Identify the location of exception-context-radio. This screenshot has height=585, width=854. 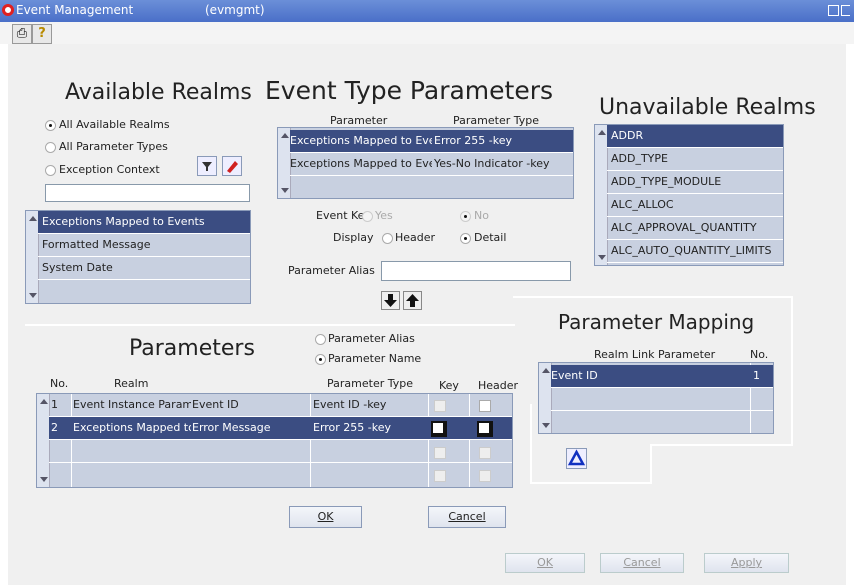
(50, 170).